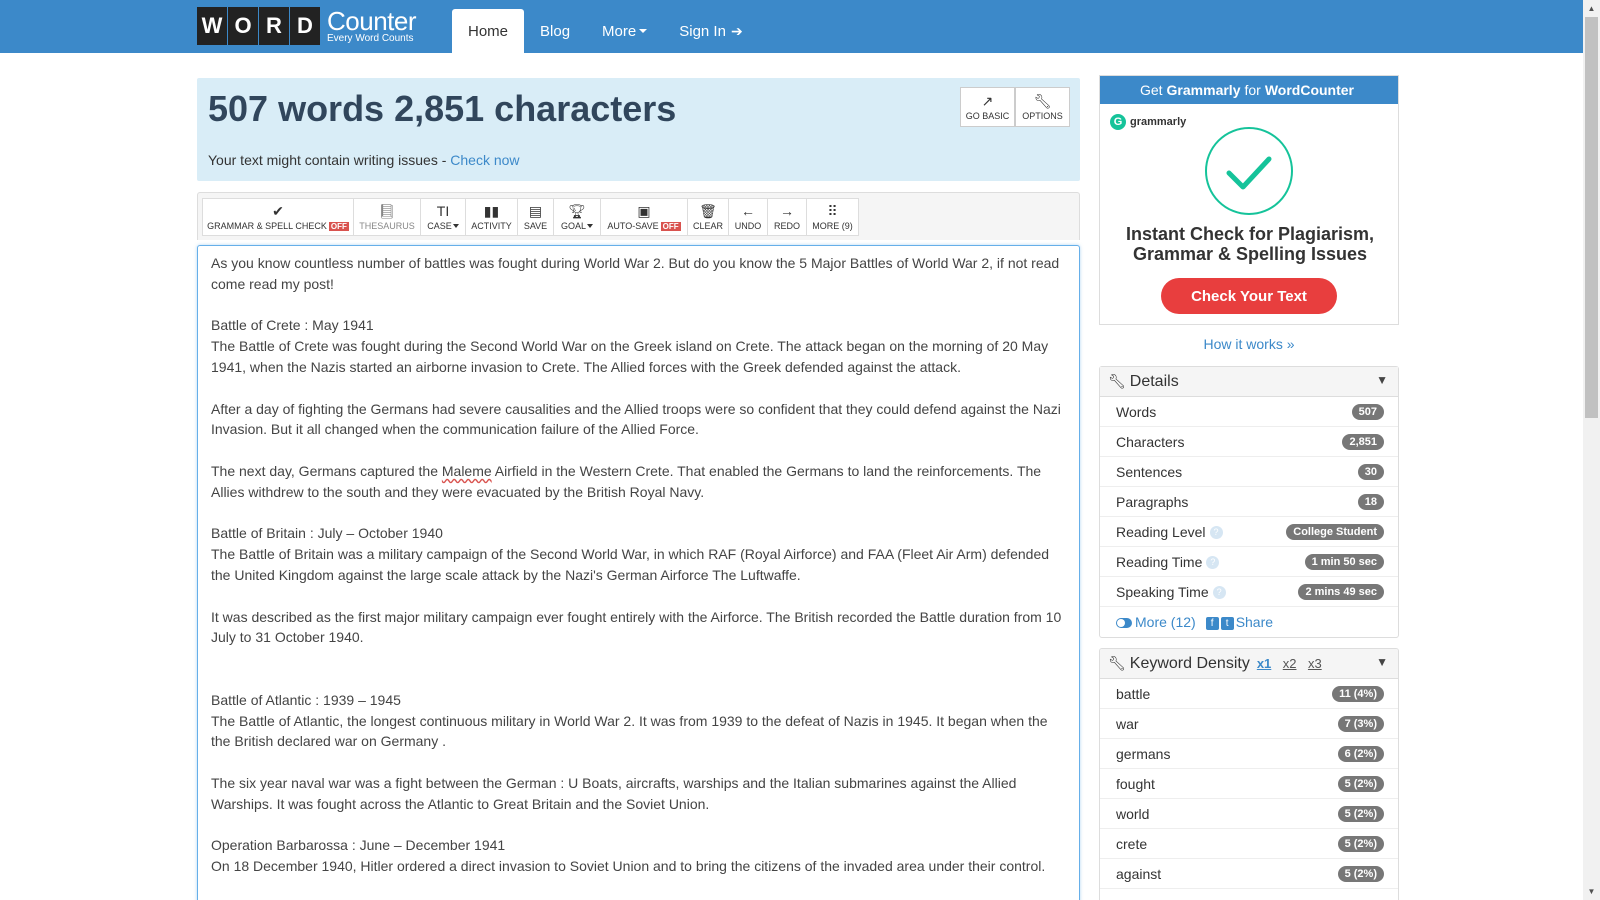  I want to click on more-tools-button: ⠿ MORE (9), so click(832, 217).